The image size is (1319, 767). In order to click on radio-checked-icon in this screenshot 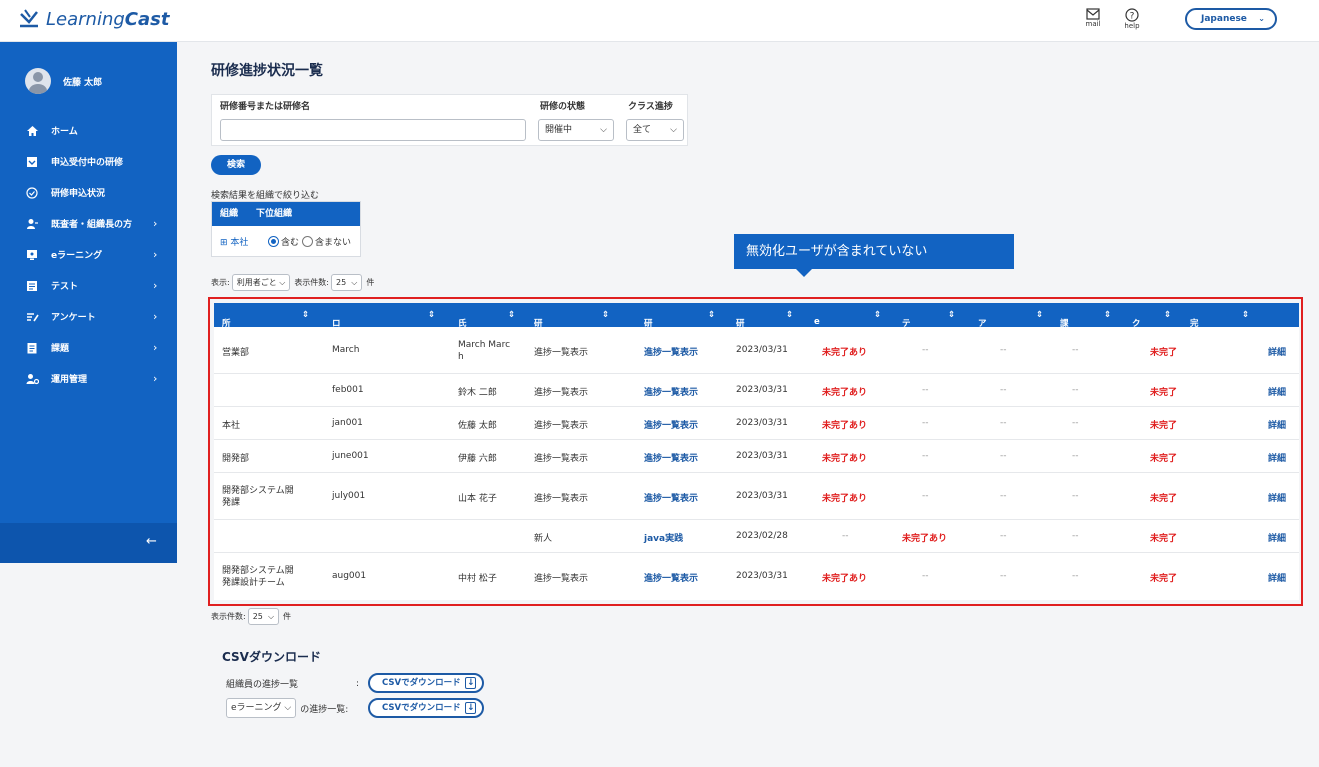, I will do `click(273, 241)`.